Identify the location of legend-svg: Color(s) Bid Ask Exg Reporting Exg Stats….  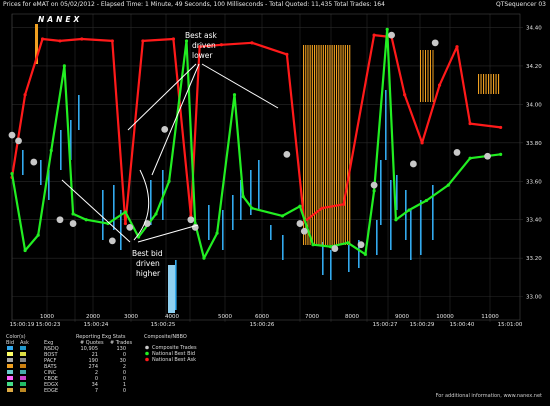
(101, 364).